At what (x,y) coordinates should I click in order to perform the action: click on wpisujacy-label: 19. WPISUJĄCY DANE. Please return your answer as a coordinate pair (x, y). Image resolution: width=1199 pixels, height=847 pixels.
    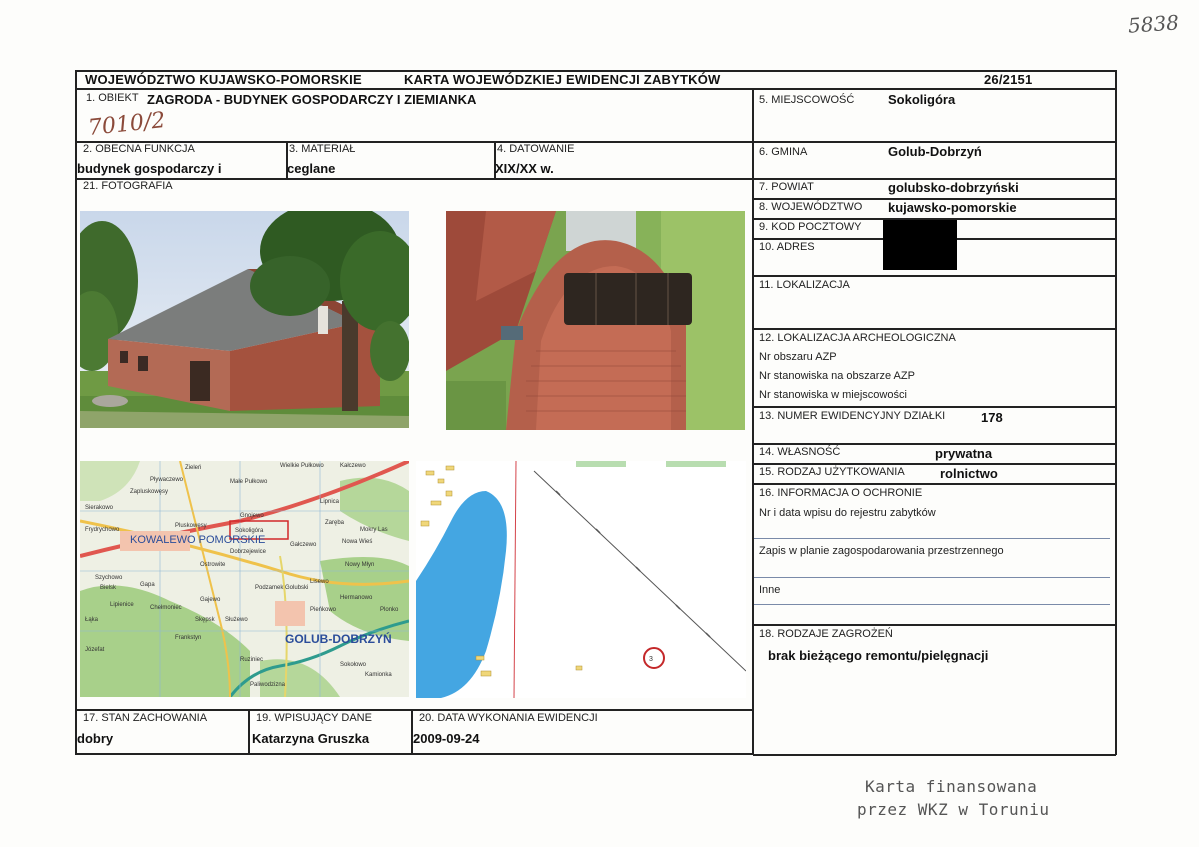
    Looking at the image, I should click on (314, 718).